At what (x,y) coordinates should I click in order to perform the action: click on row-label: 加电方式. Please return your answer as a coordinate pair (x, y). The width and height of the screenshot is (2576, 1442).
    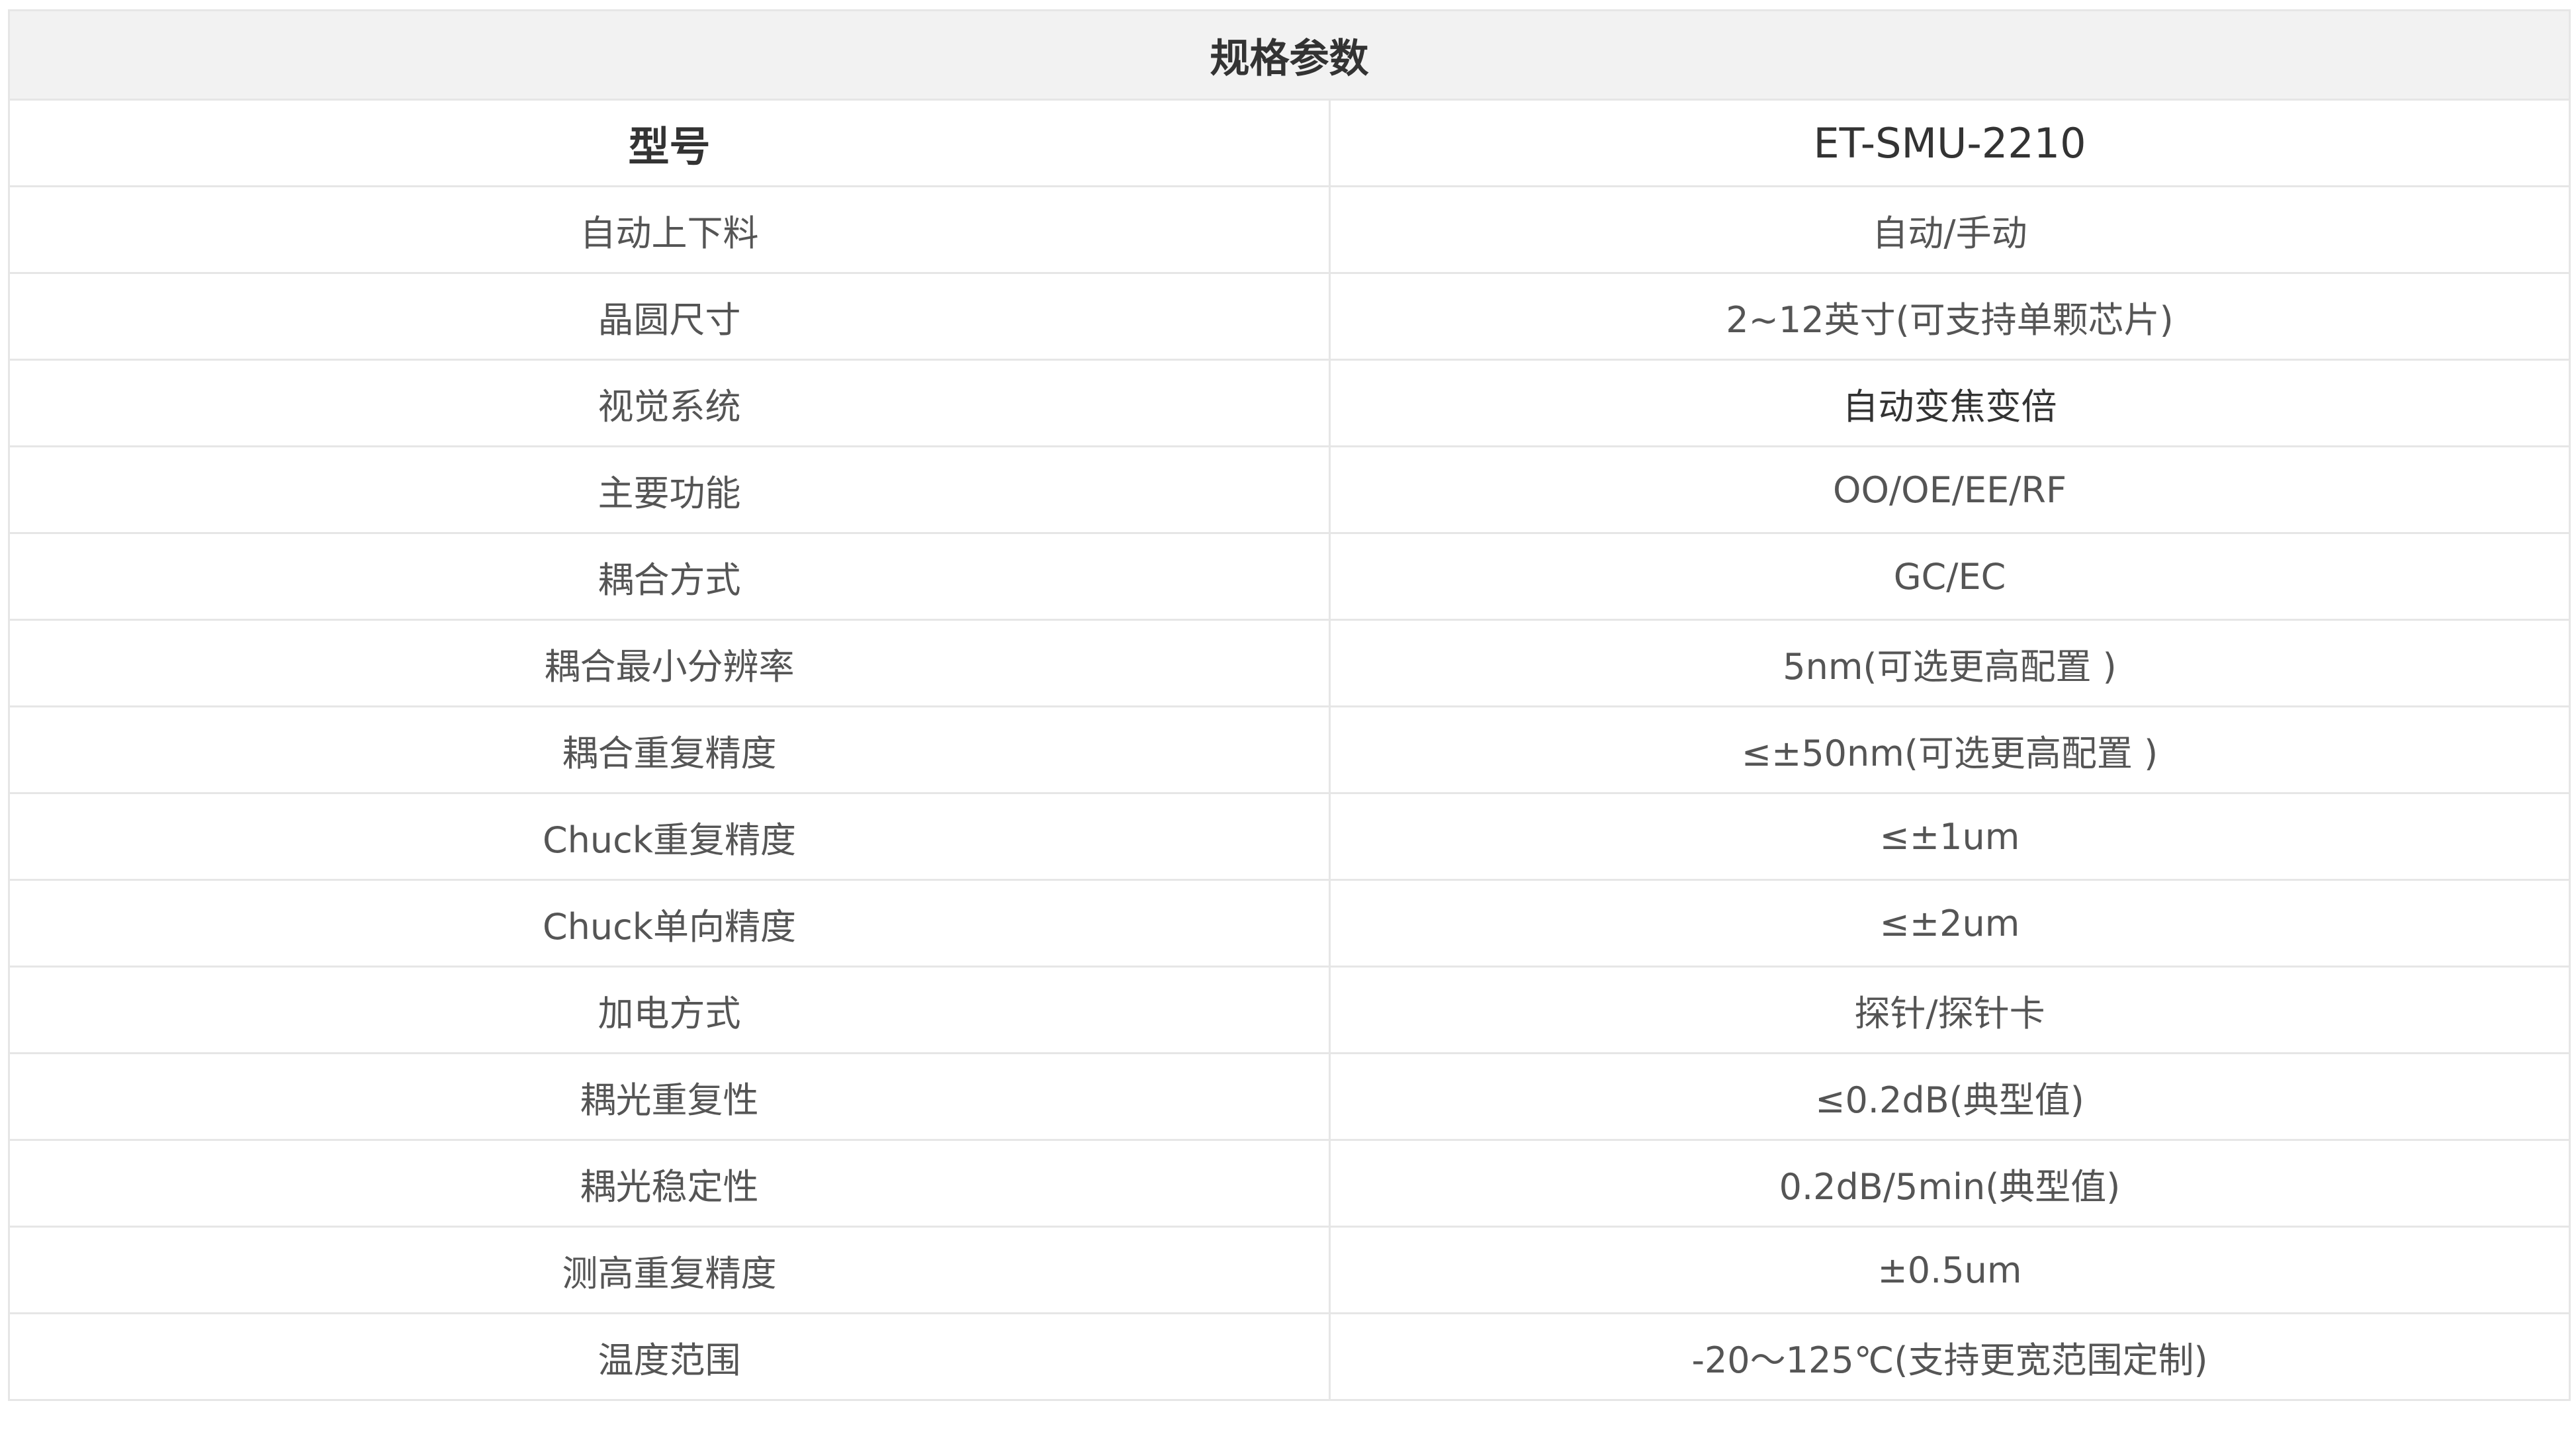
    Looking at the image, I should click on (669, 1010).